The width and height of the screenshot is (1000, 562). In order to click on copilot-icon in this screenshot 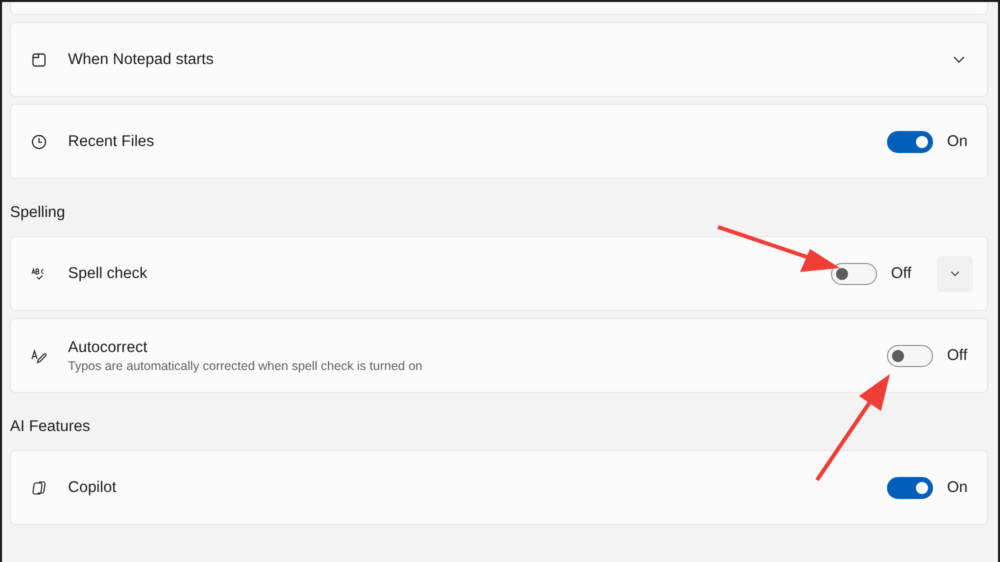, I will do `click(39, 488)`.